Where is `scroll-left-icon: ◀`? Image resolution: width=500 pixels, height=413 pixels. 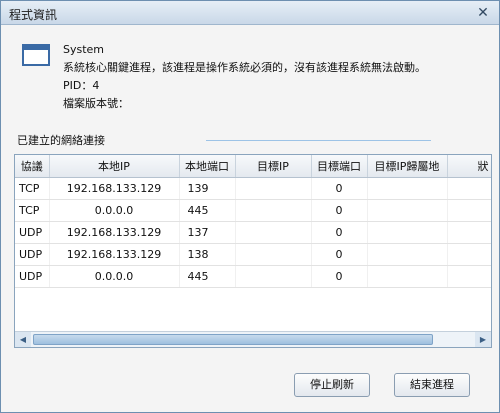
scroll-left-icon: ◀ is located at coordinates (23, 339).